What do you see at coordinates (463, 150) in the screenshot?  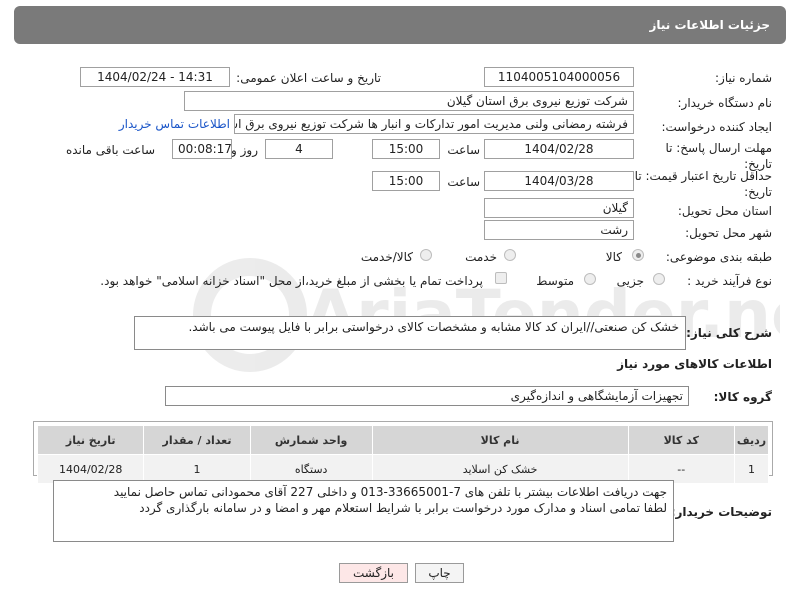 I see `reply-time-label: ساعت` at bounding box center [463, 150].